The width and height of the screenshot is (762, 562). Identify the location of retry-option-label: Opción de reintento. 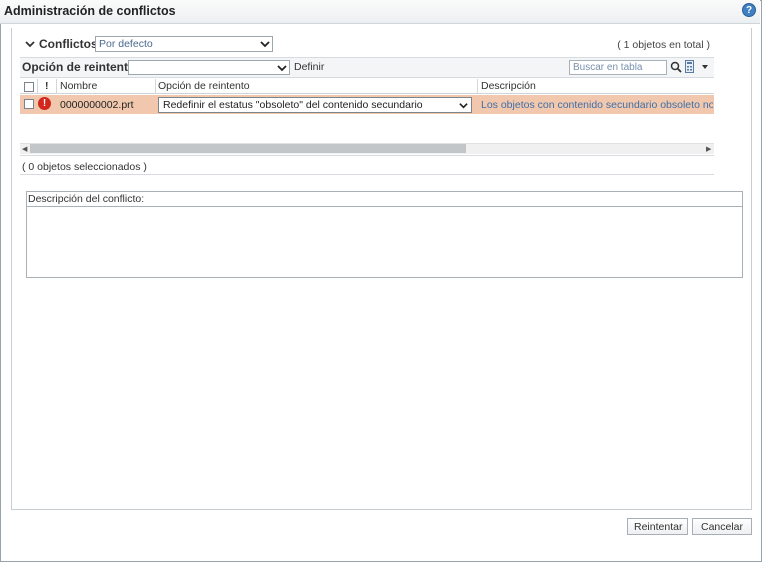
(79, 67).